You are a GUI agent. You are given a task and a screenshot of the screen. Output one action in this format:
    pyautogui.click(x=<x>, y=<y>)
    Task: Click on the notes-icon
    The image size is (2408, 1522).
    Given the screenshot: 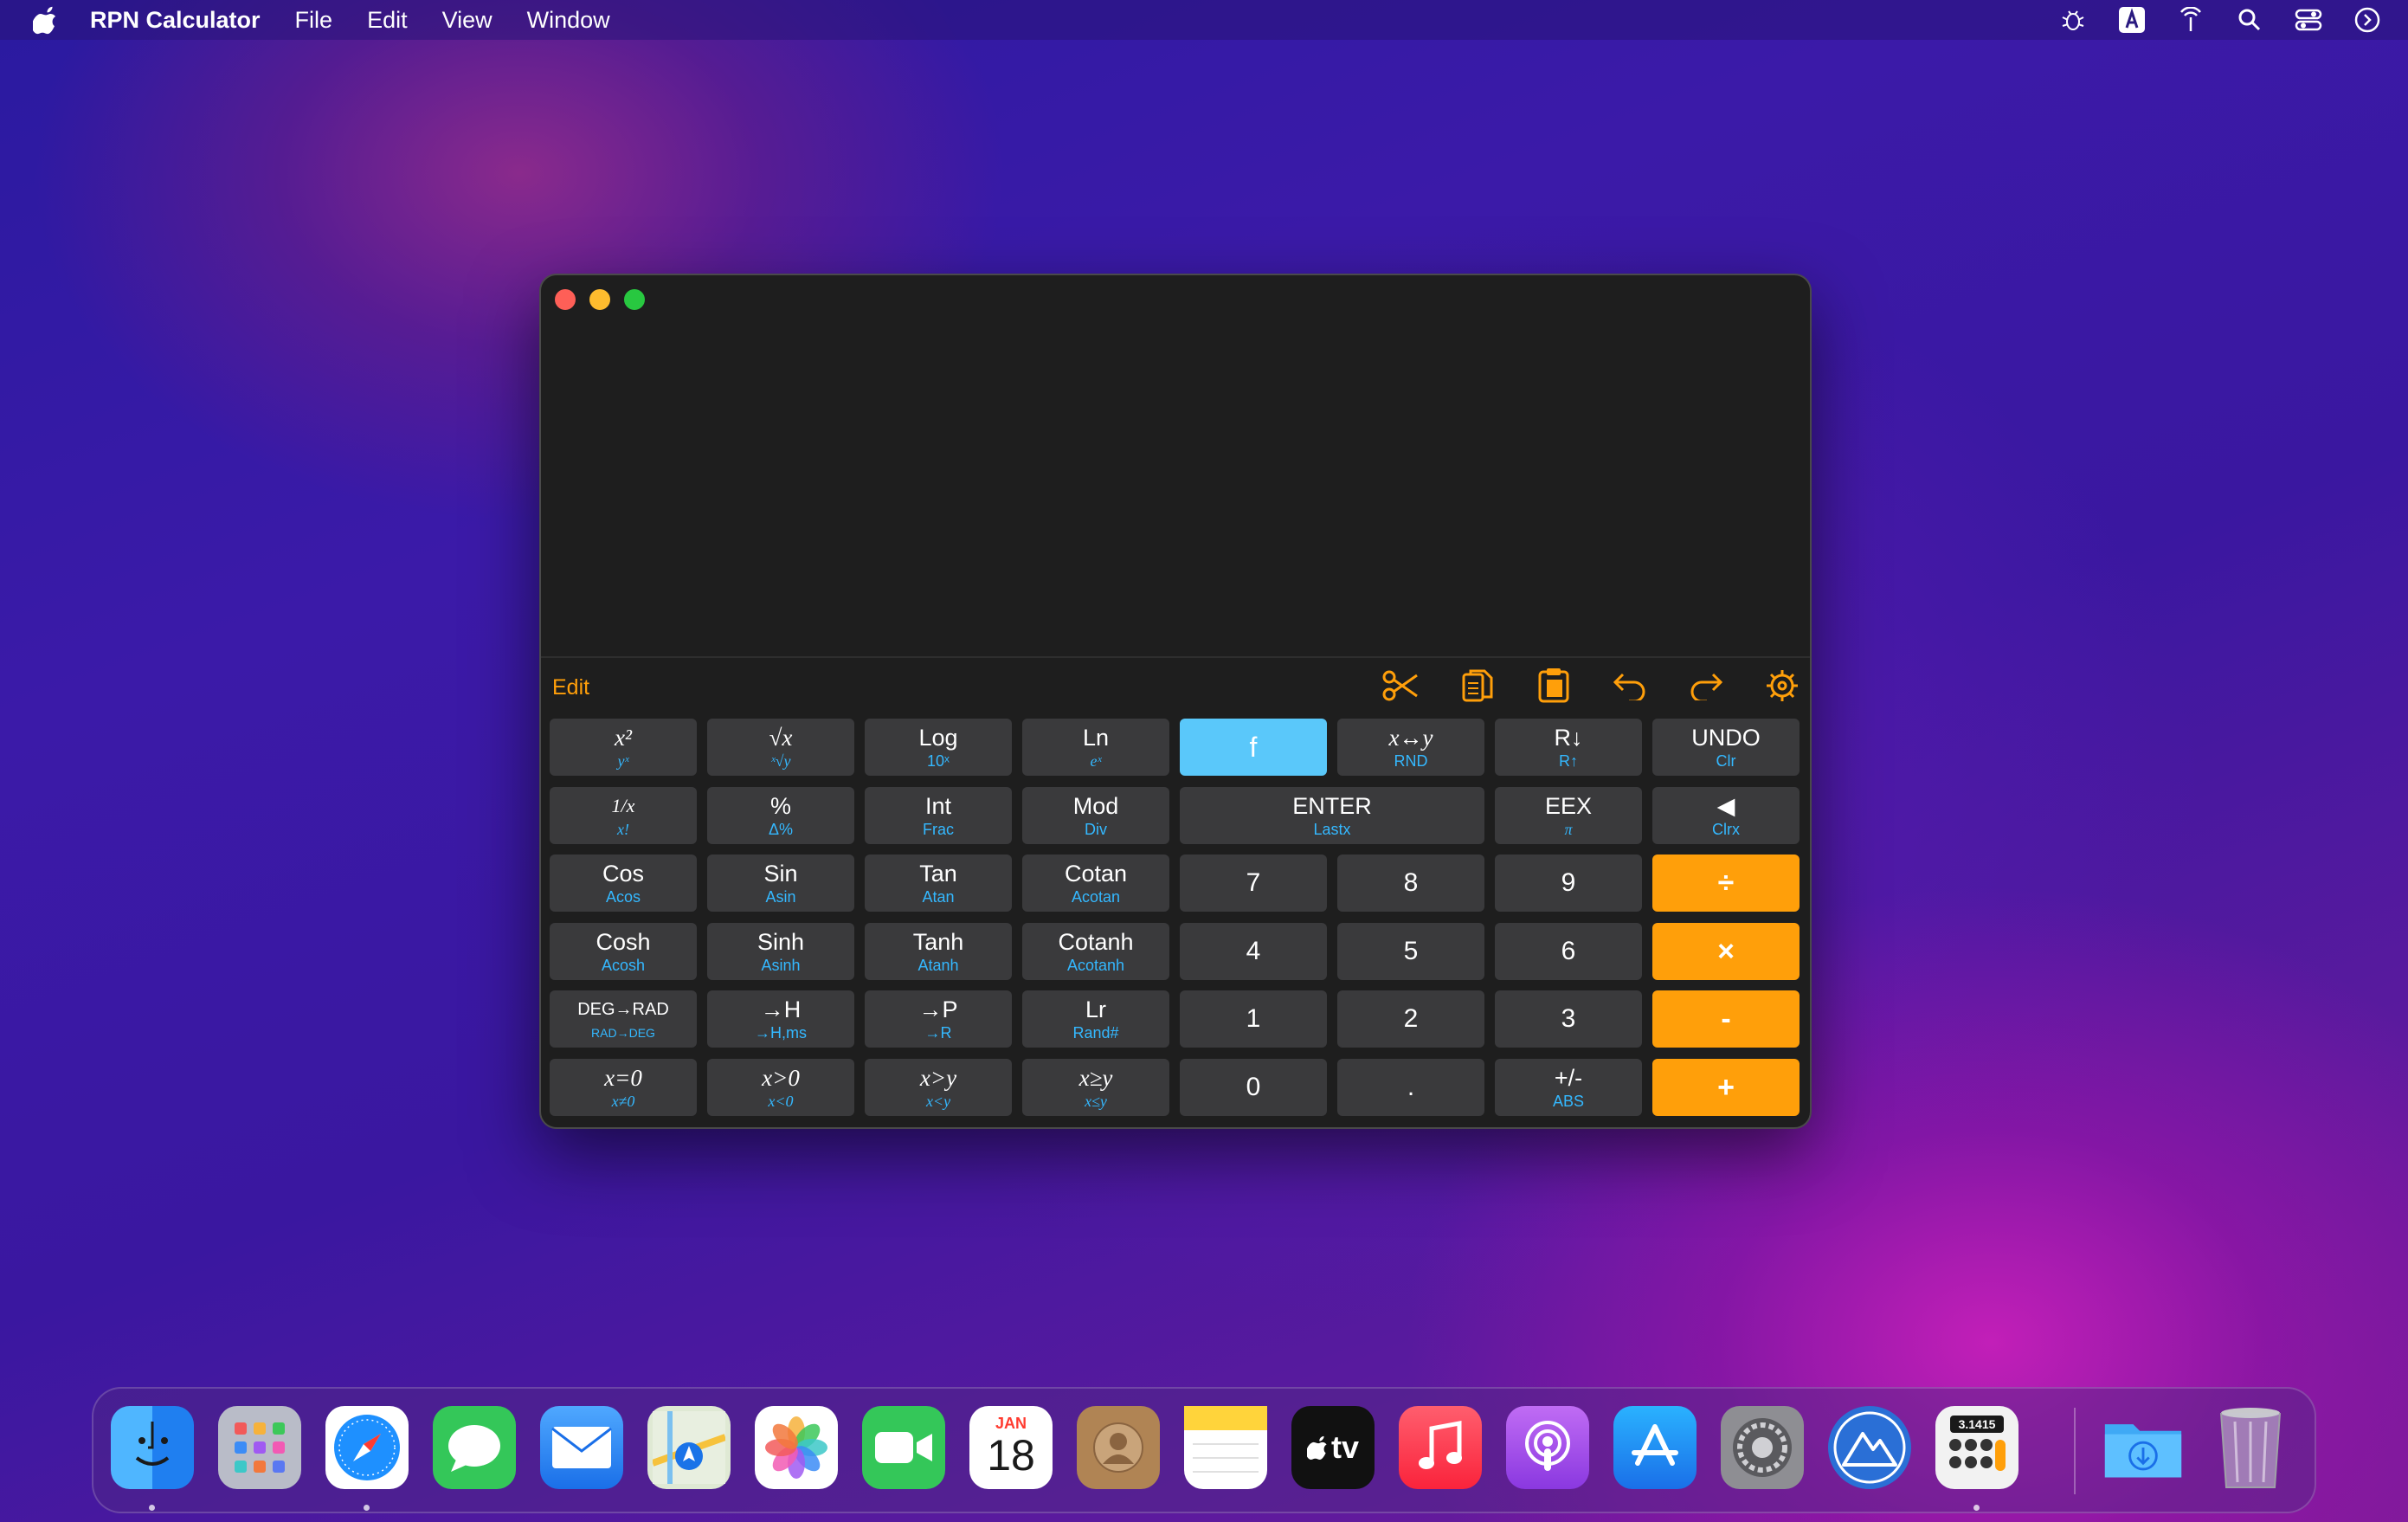 What is the action you would take?
    pyautogui.click(x=1225, y=1447)
    